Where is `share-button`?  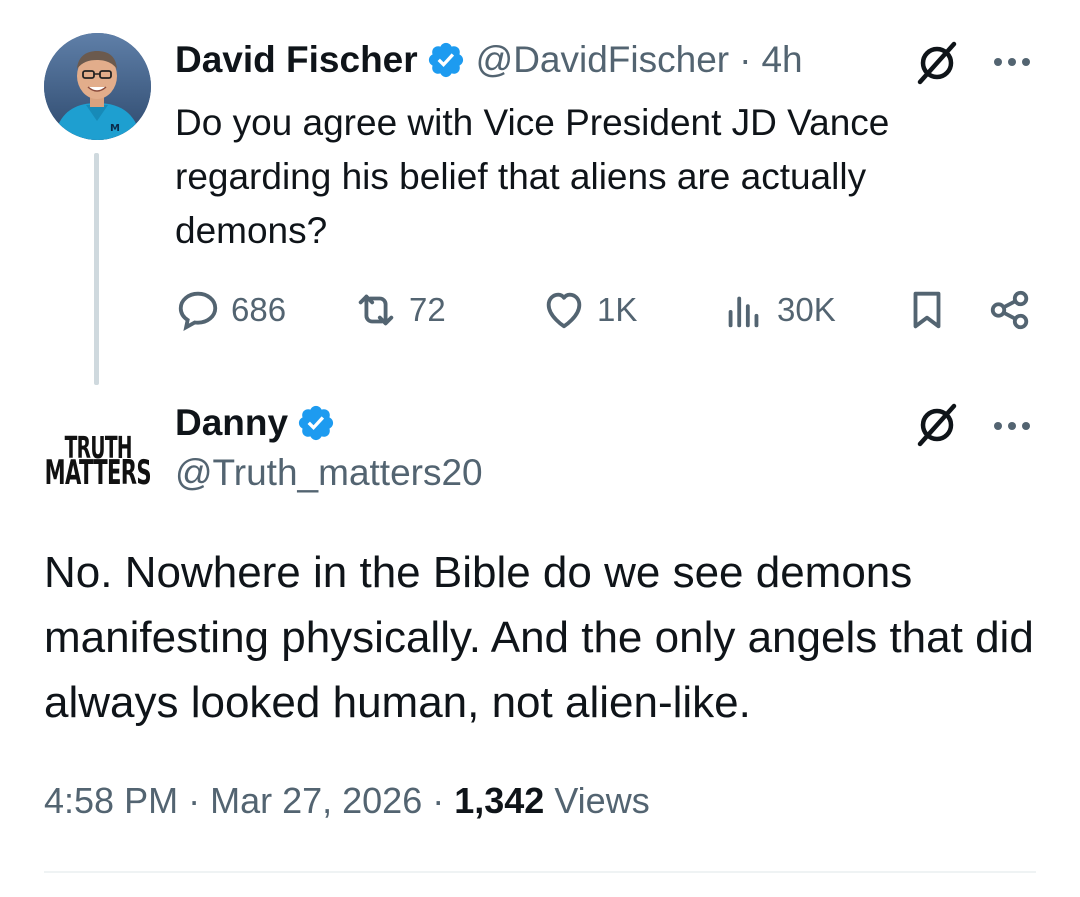
share-button is located at coordinates (1010, 310).